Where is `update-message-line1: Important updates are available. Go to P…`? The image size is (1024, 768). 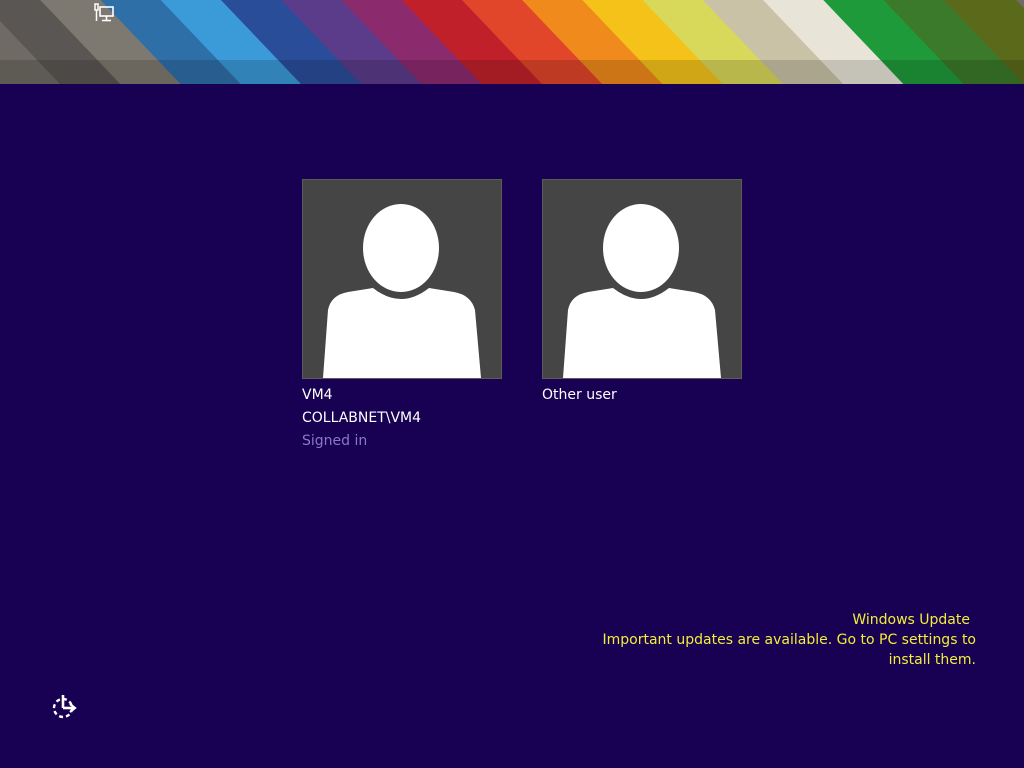 update-message-line1: Important updates are available. Go to P… is located at coordinates (789, 640).